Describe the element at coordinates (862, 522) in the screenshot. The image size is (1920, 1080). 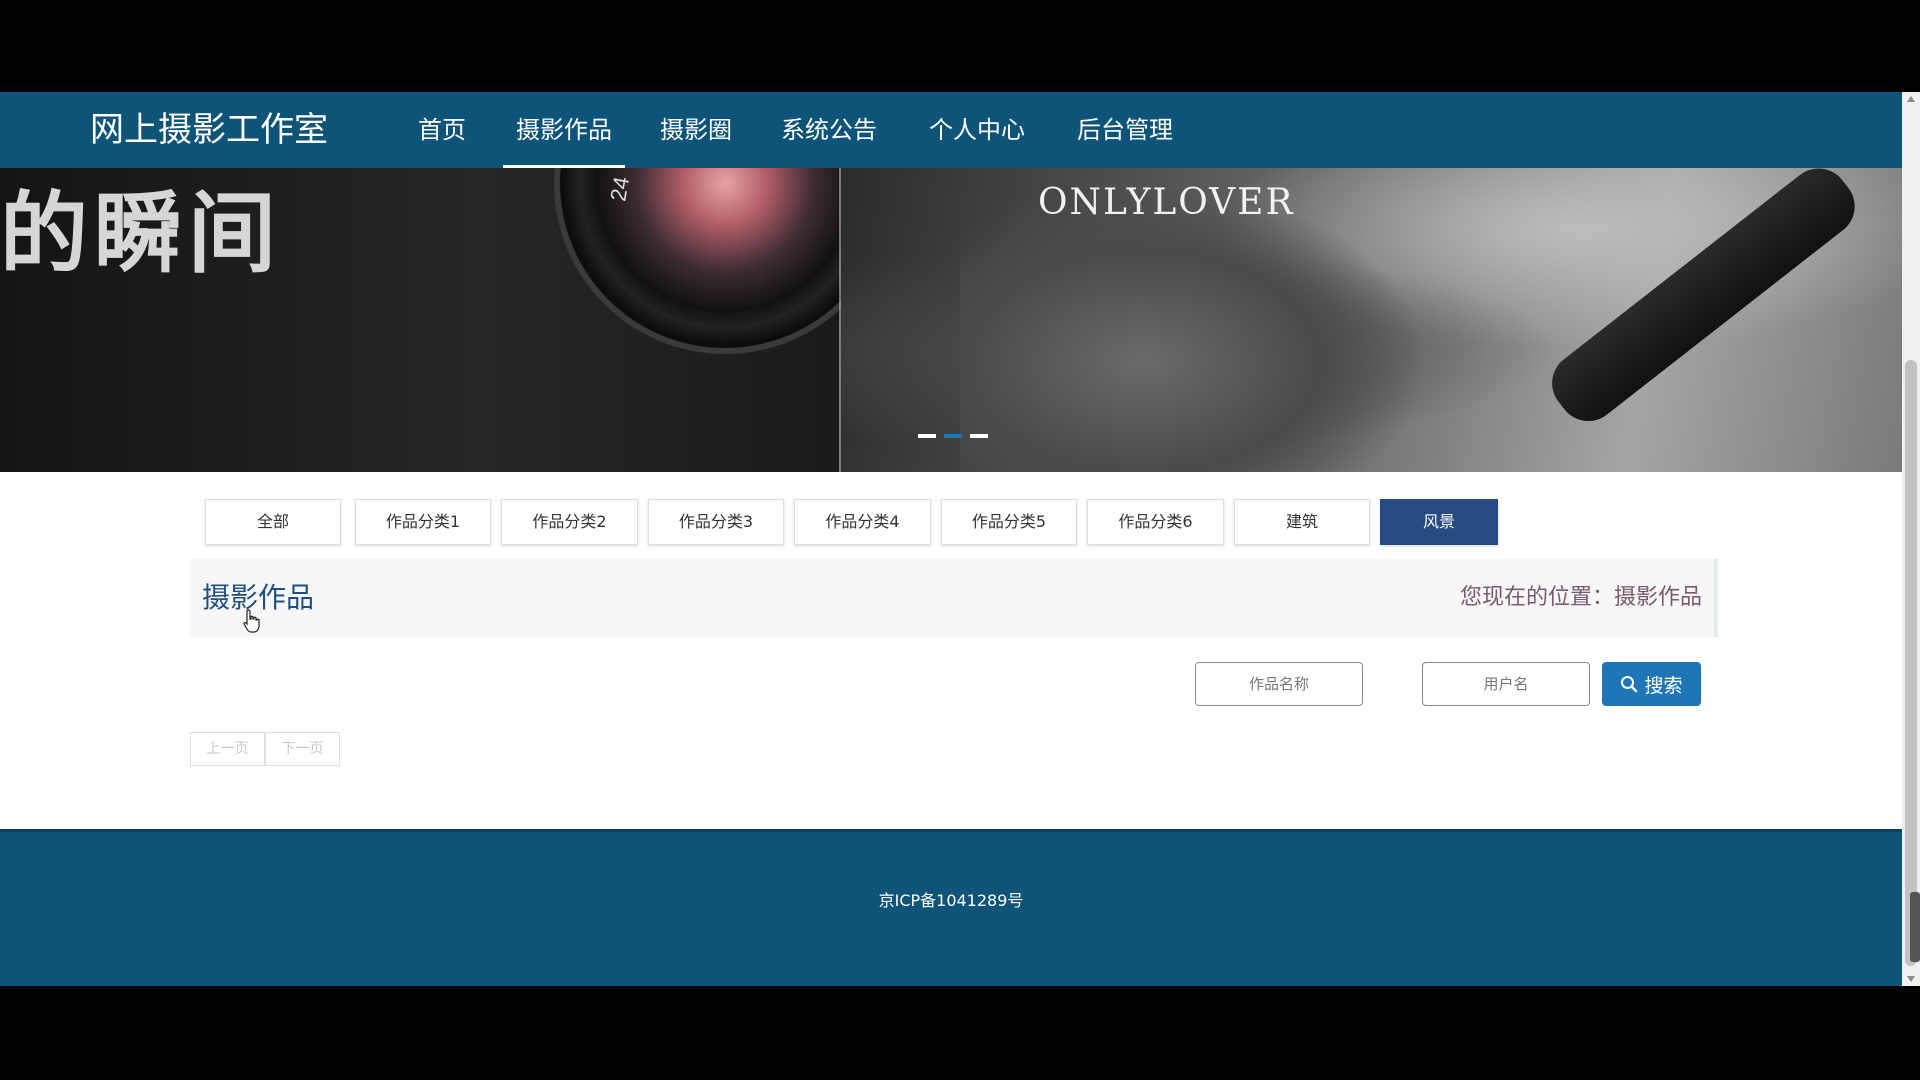
I see `category-button-4: 作品分类4` at that location.